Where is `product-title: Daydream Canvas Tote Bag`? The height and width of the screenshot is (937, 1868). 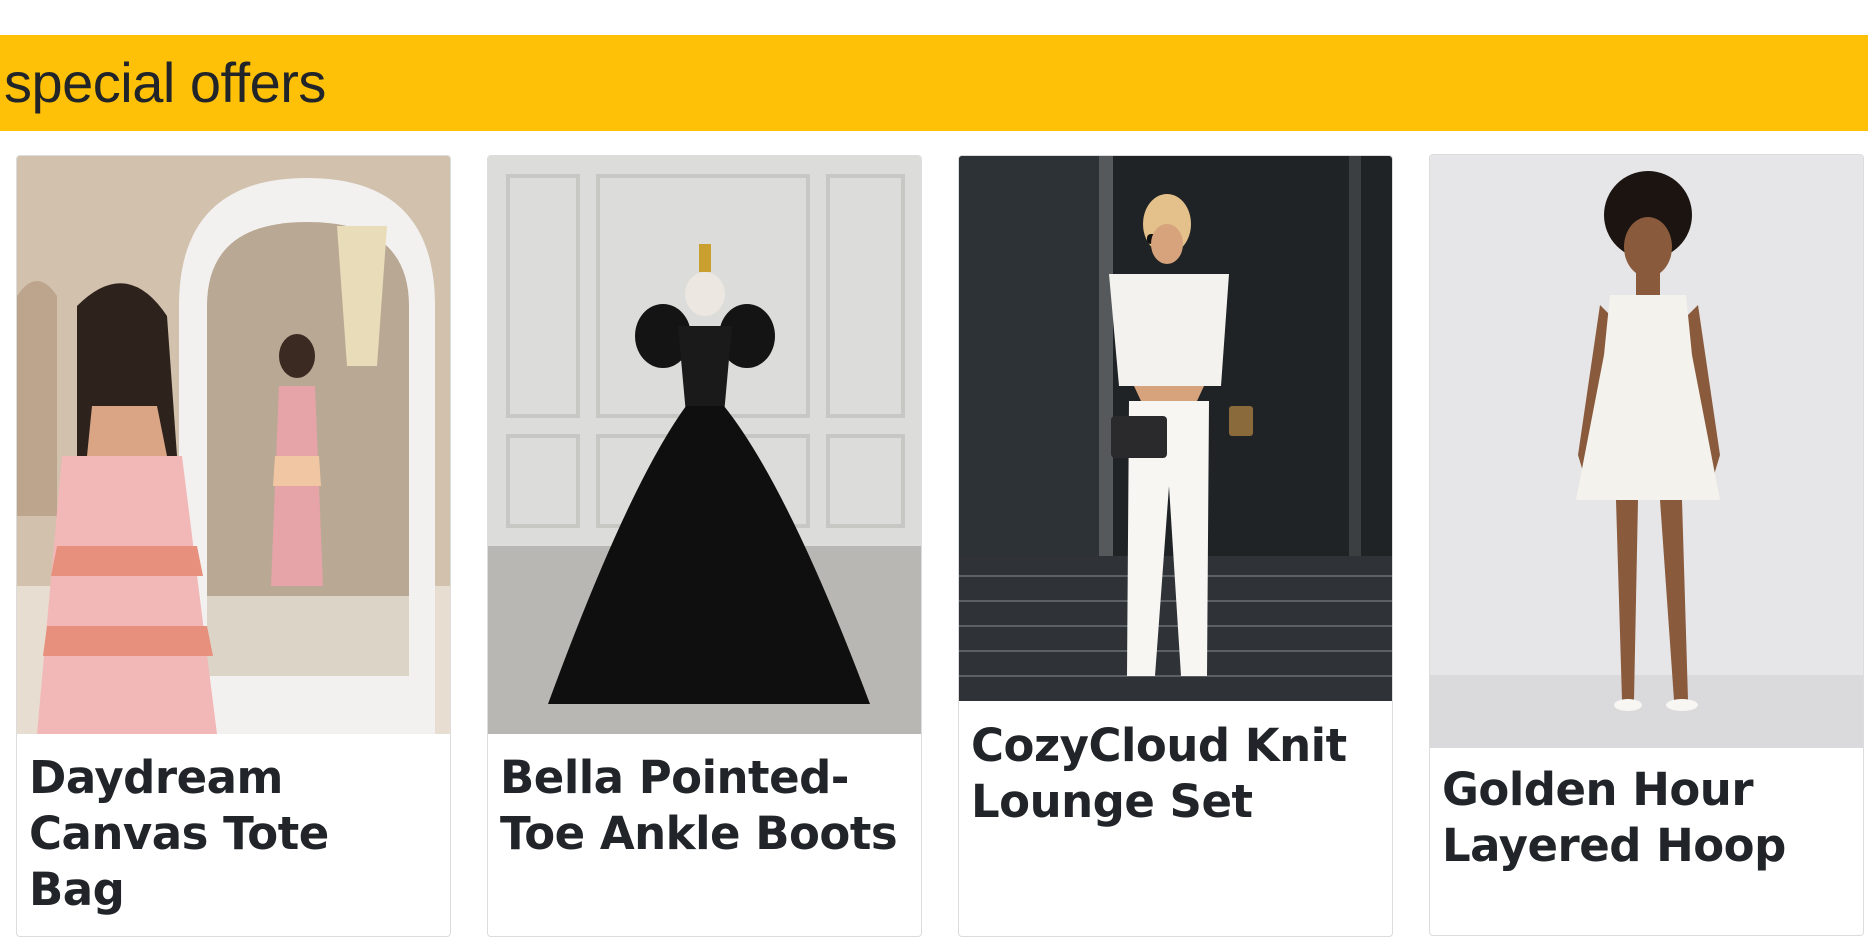
product-title: Daydream Canvas Tote Bag is located at coordinates (234, 834).